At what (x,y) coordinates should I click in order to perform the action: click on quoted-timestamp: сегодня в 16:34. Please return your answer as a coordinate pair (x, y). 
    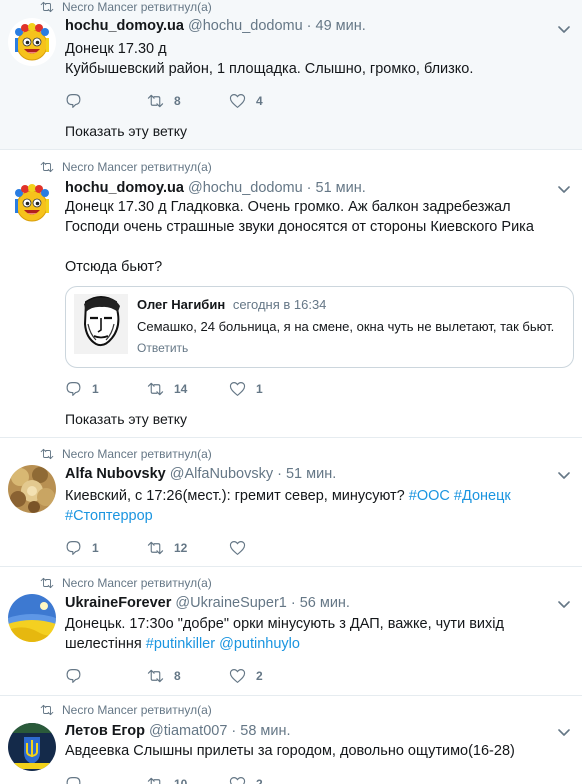
    Looking at the image, I should click on (279, 304).